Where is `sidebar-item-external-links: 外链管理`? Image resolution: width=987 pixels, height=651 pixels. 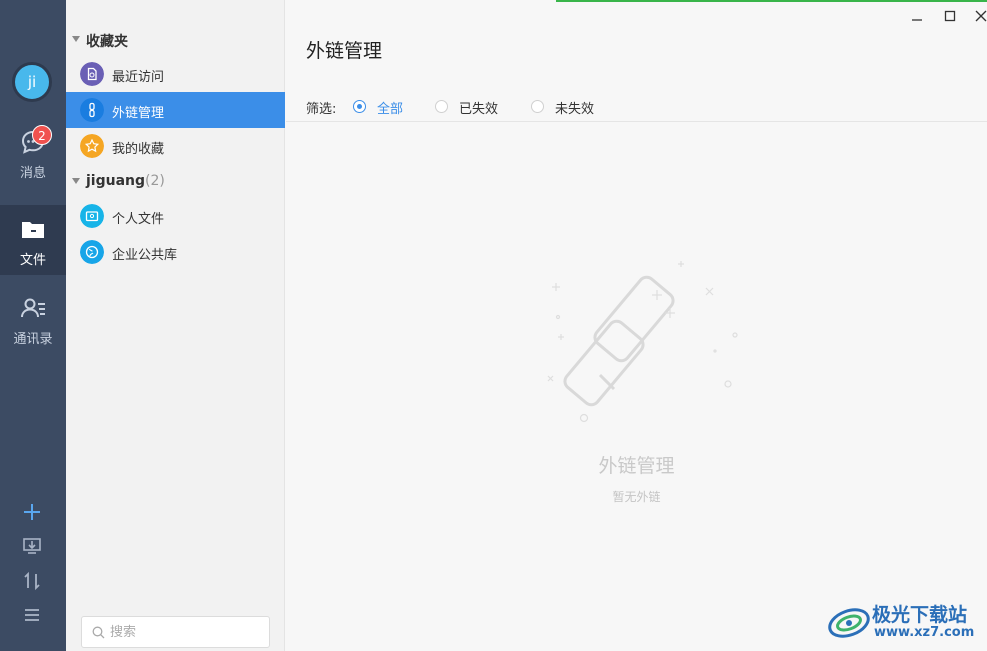 sidebar-item-external-links: 外链管理 is located at coordinates (175, 110).